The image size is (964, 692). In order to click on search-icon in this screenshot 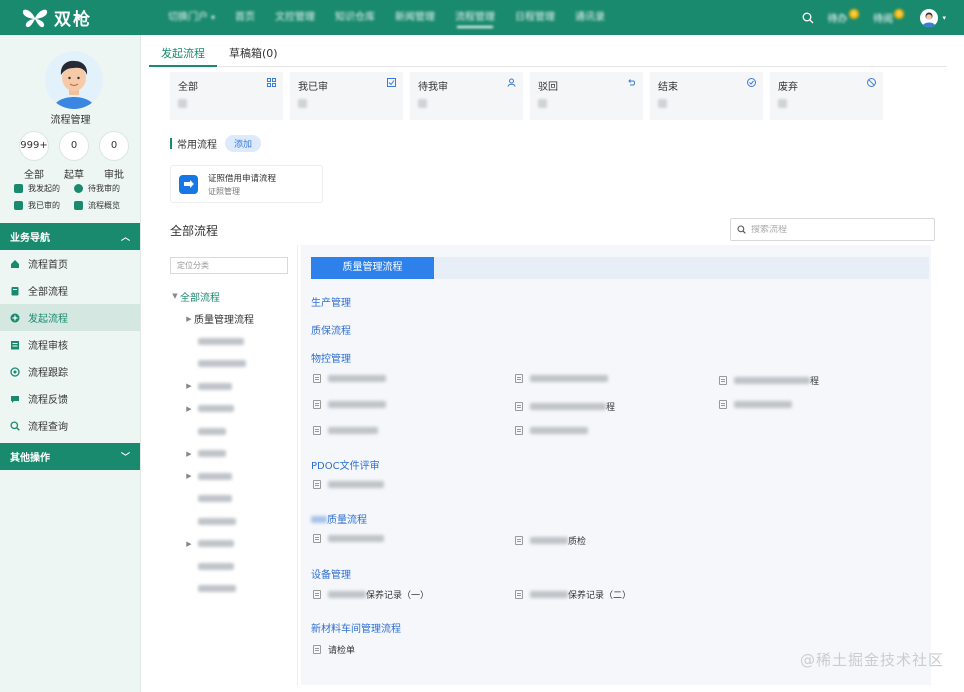, I will do `click(808, 18)`.